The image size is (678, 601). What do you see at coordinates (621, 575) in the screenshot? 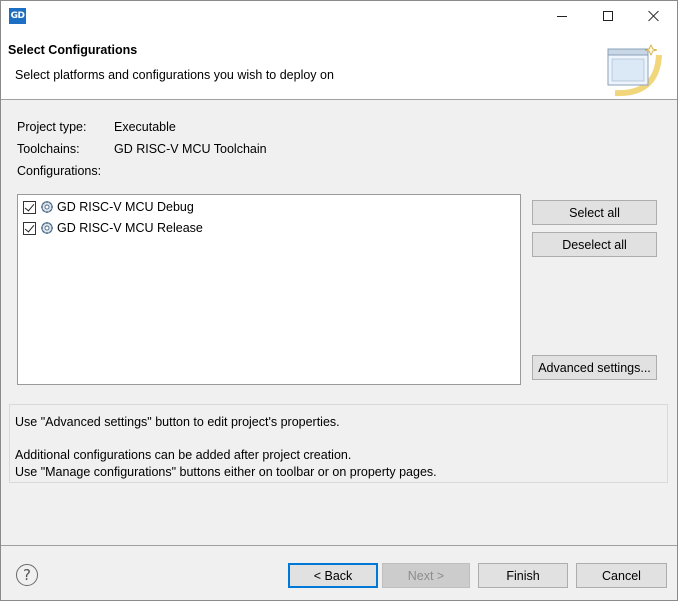
I see `cancel-button: Cancel` at bounding box center [621, 575].